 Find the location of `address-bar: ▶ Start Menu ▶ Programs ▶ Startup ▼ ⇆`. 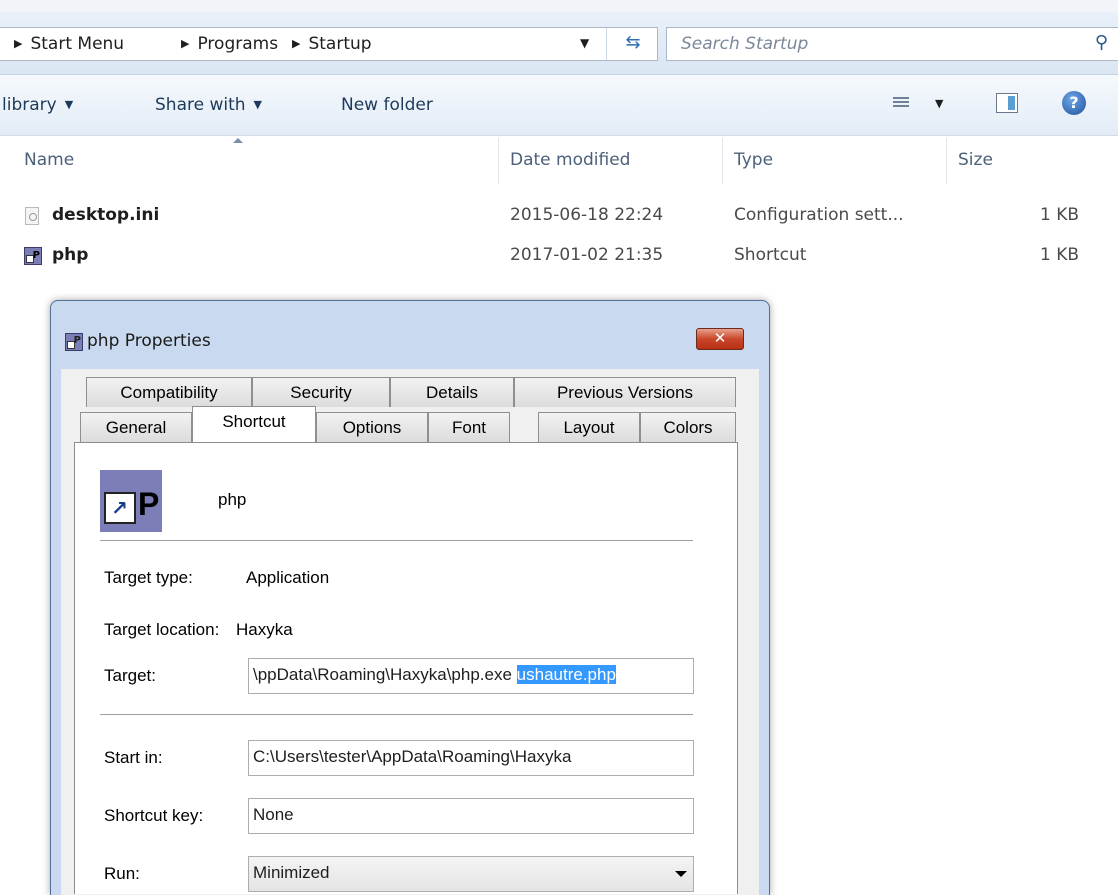

address-bar: ▶ Start Menu ▶ Programs ▶ Startup ▼ ⇆ is located at coordinates (329, 44).